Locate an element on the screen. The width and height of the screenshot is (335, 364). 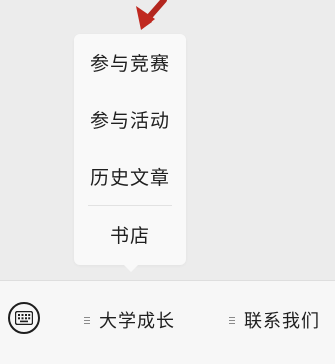
menu-item-history-articles: 历史文章 is located at coordinates (130, 176).